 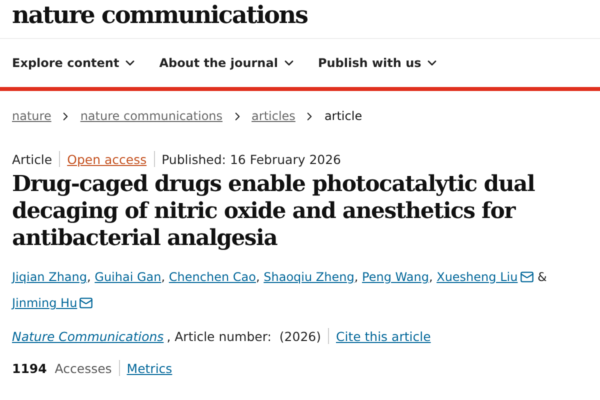 What do you see at coordinates (32, 159) in the screenshot?
I see `article-type: Article` at bounding box center [32, 159].